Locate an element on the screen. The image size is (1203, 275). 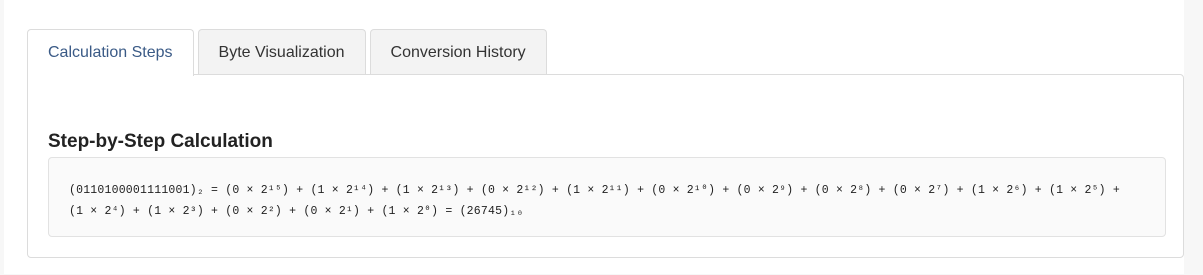
tab-label: Conversion History is located at coordinates (458, 52).